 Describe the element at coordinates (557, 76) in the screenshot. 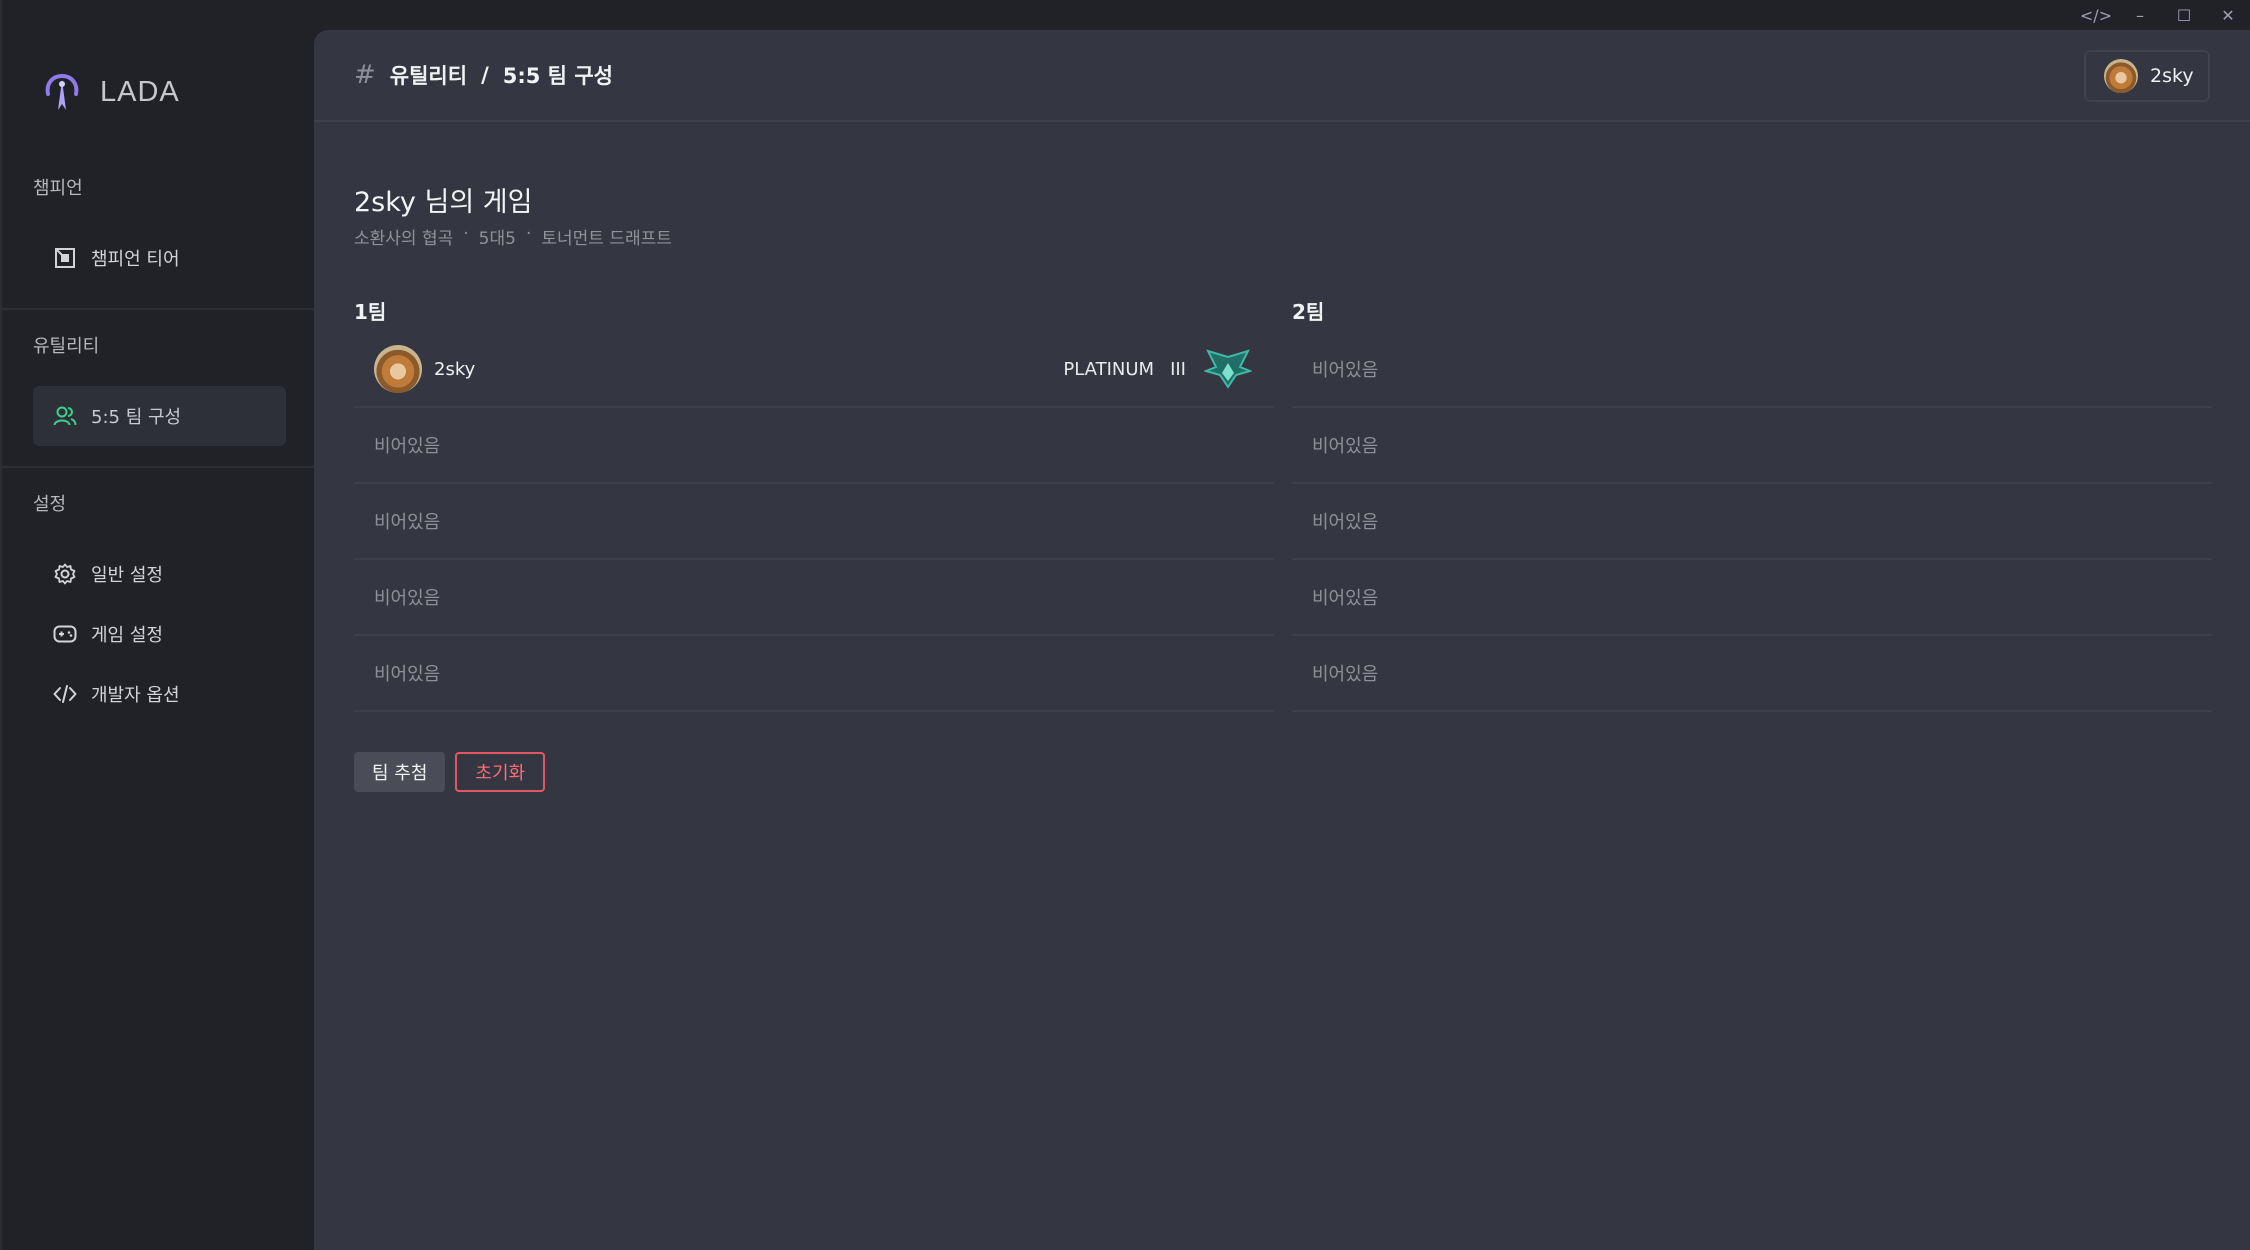

I see `breadcrumb-page: 5:5 팀 구성` at that location.